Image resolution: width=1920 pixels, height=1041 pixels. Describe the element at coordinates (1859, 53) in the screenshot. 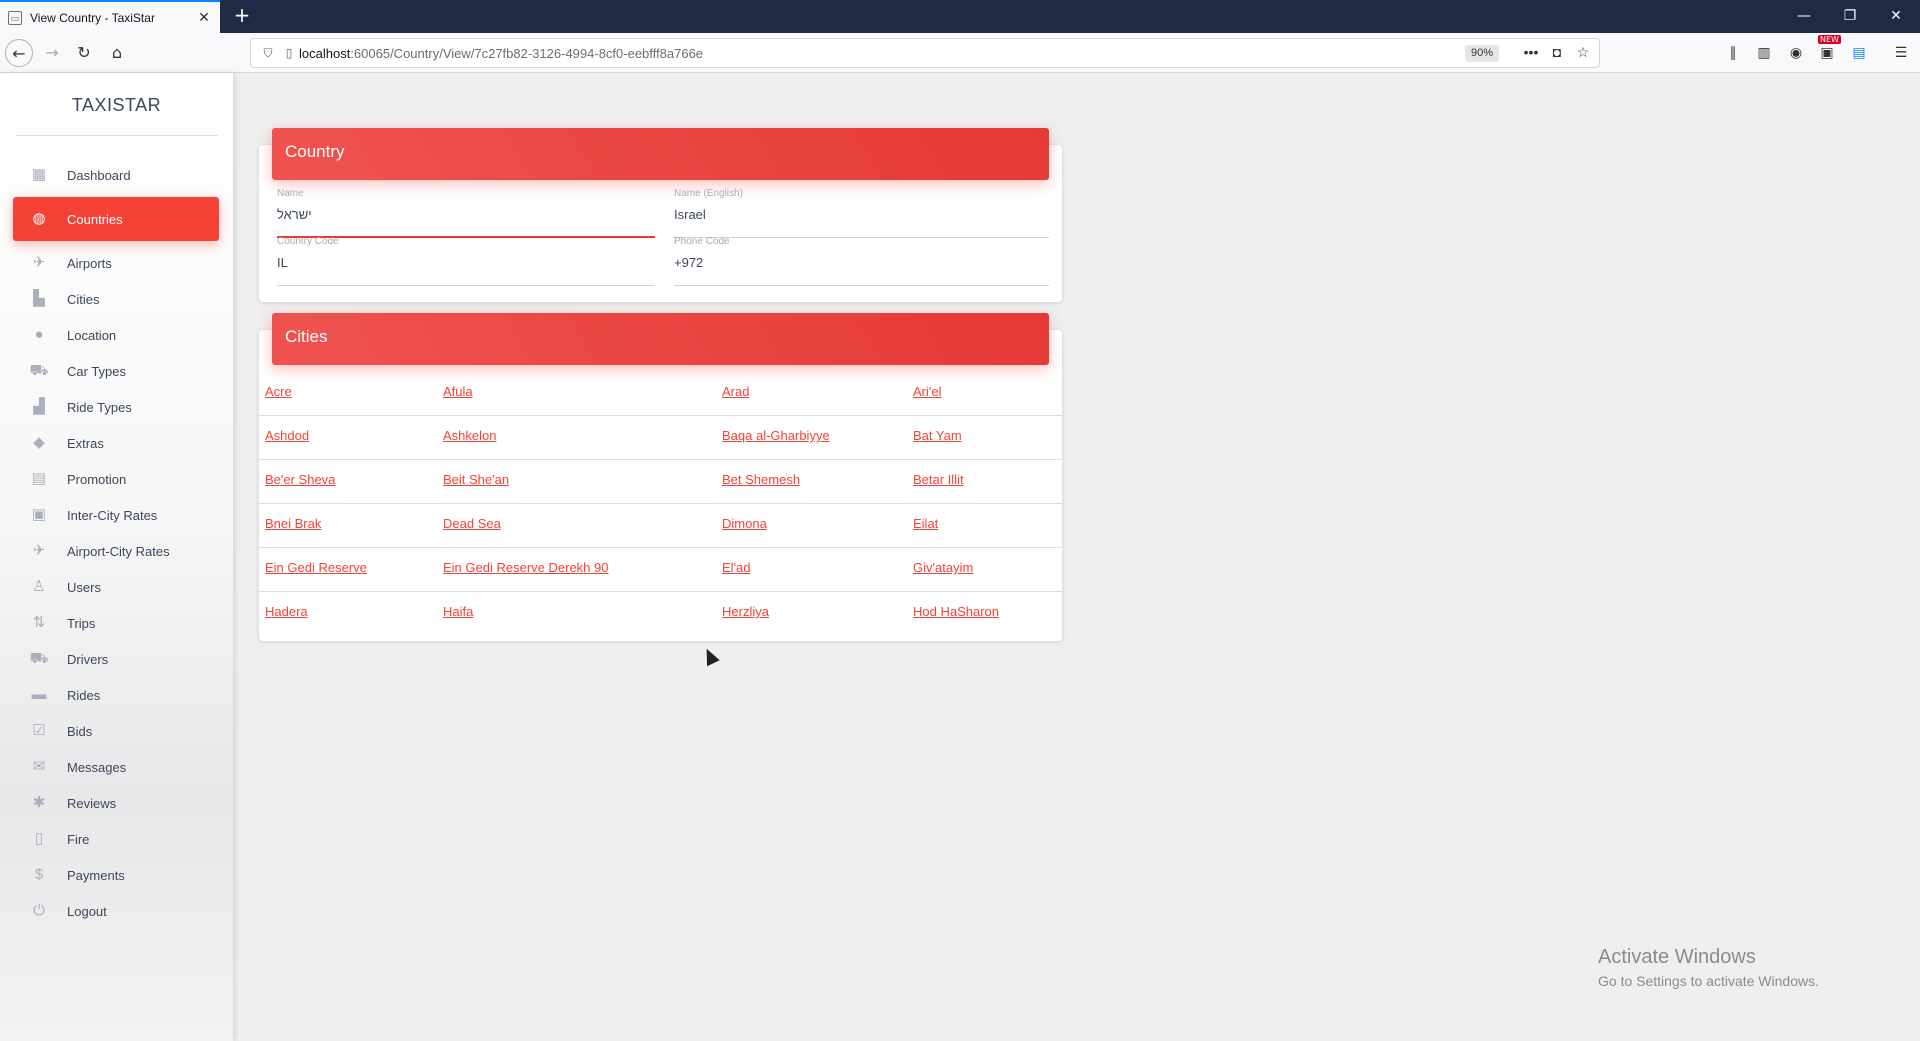

I see `save-icon: ▤` at that location.